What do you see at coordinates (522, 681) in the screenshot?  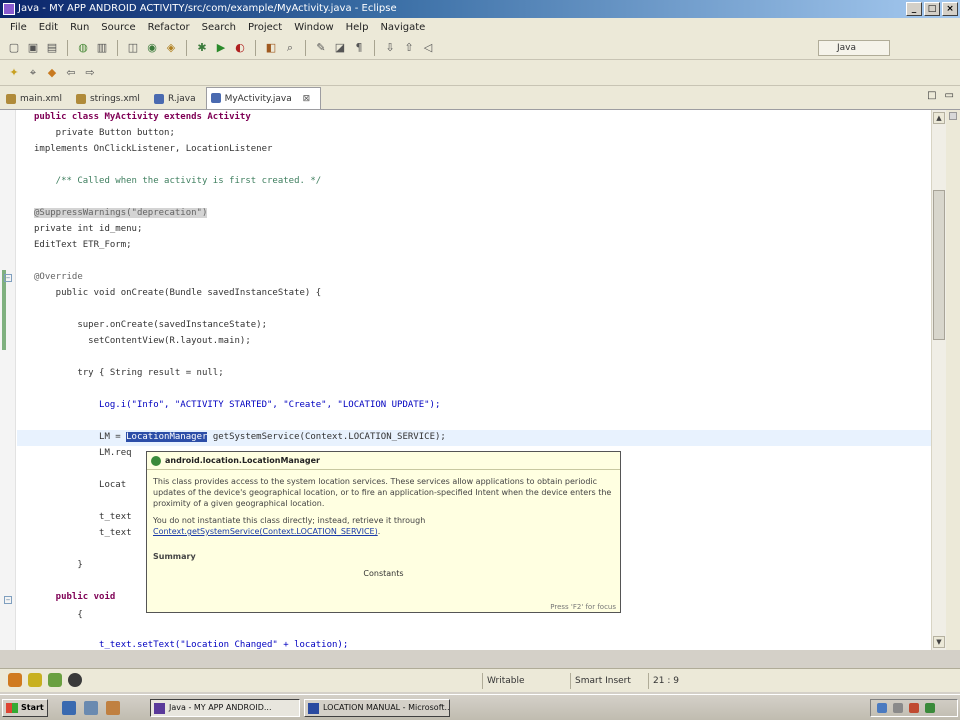 I see `status-writable: Writable` at bounding box center [522, 681].